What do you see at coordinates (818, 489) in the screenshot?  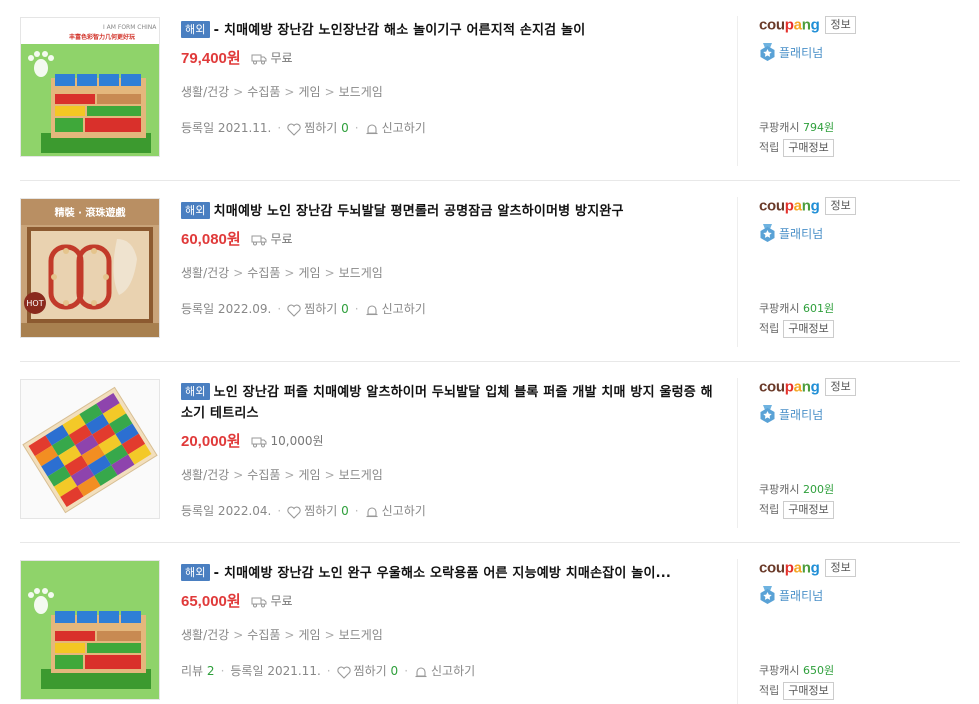 I see `cash-value: 200원` at bounding box center [818, 489].